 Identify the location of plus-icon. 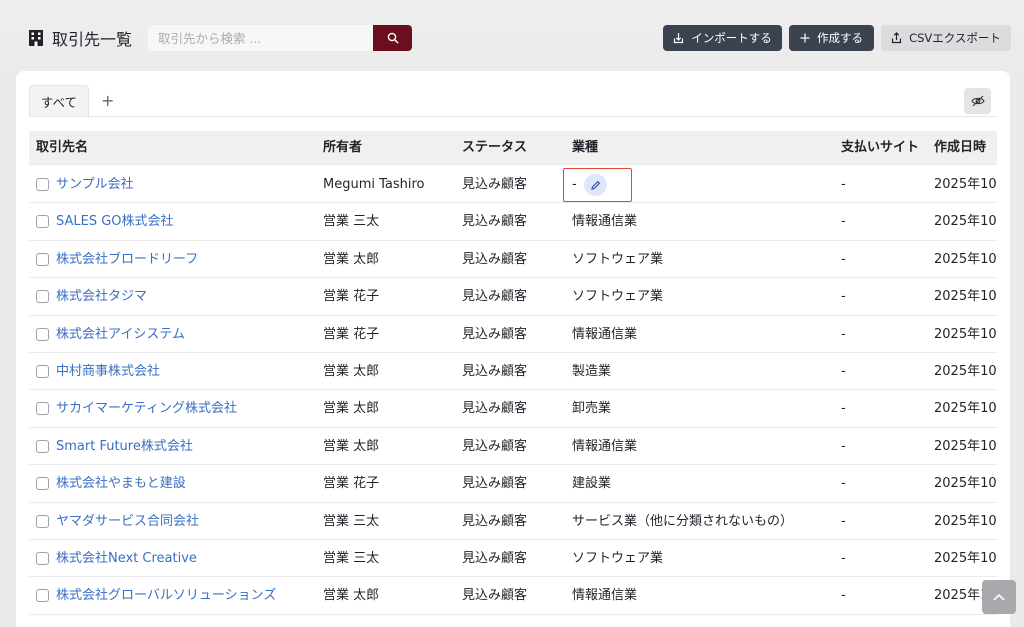
(805, 38).